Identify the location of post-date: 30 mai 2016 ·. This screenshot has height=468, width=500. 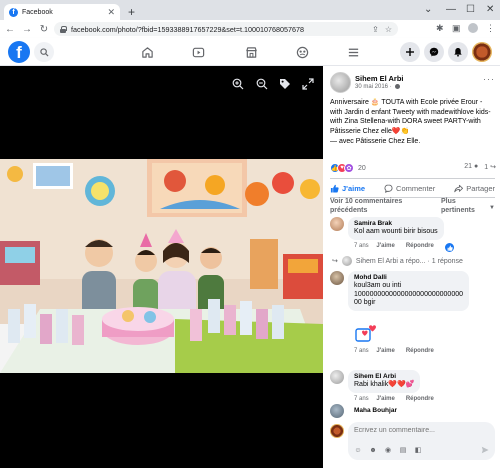
(378, 87).